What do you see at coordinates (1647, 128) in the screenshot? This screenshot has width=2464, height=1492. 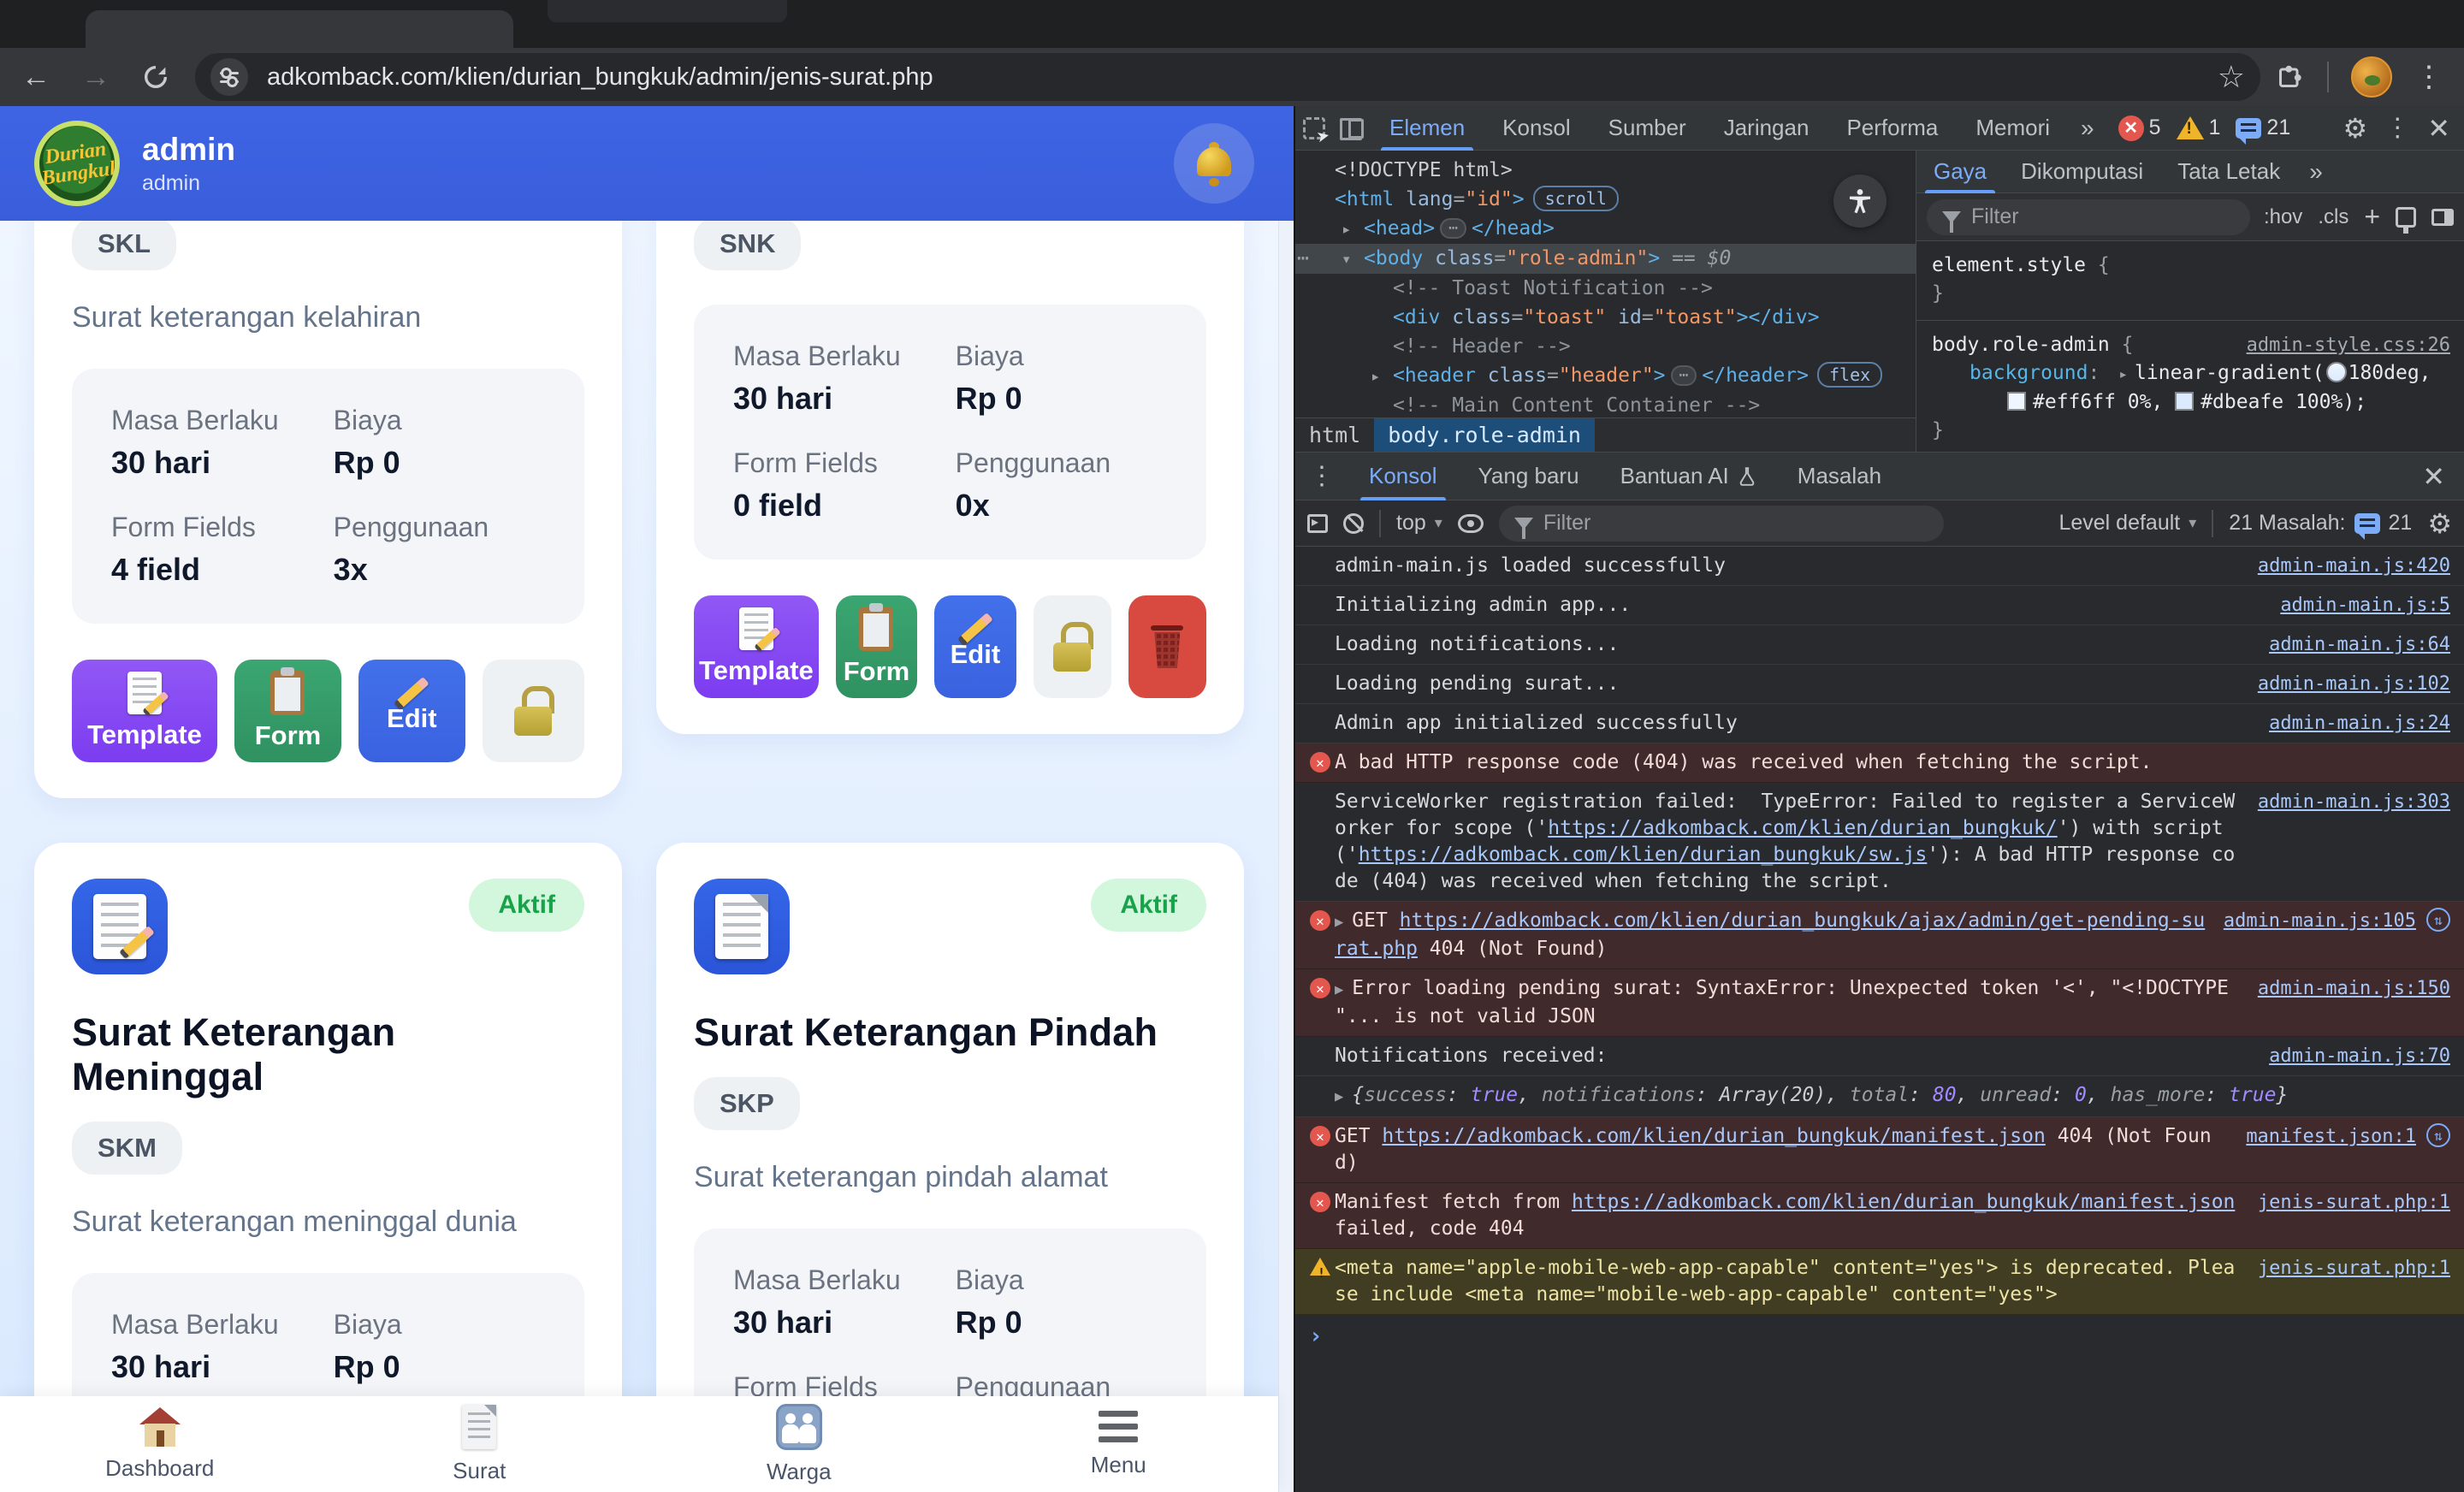 I see `tab-sumber: Sumber` at bounding box center [1647, 128].